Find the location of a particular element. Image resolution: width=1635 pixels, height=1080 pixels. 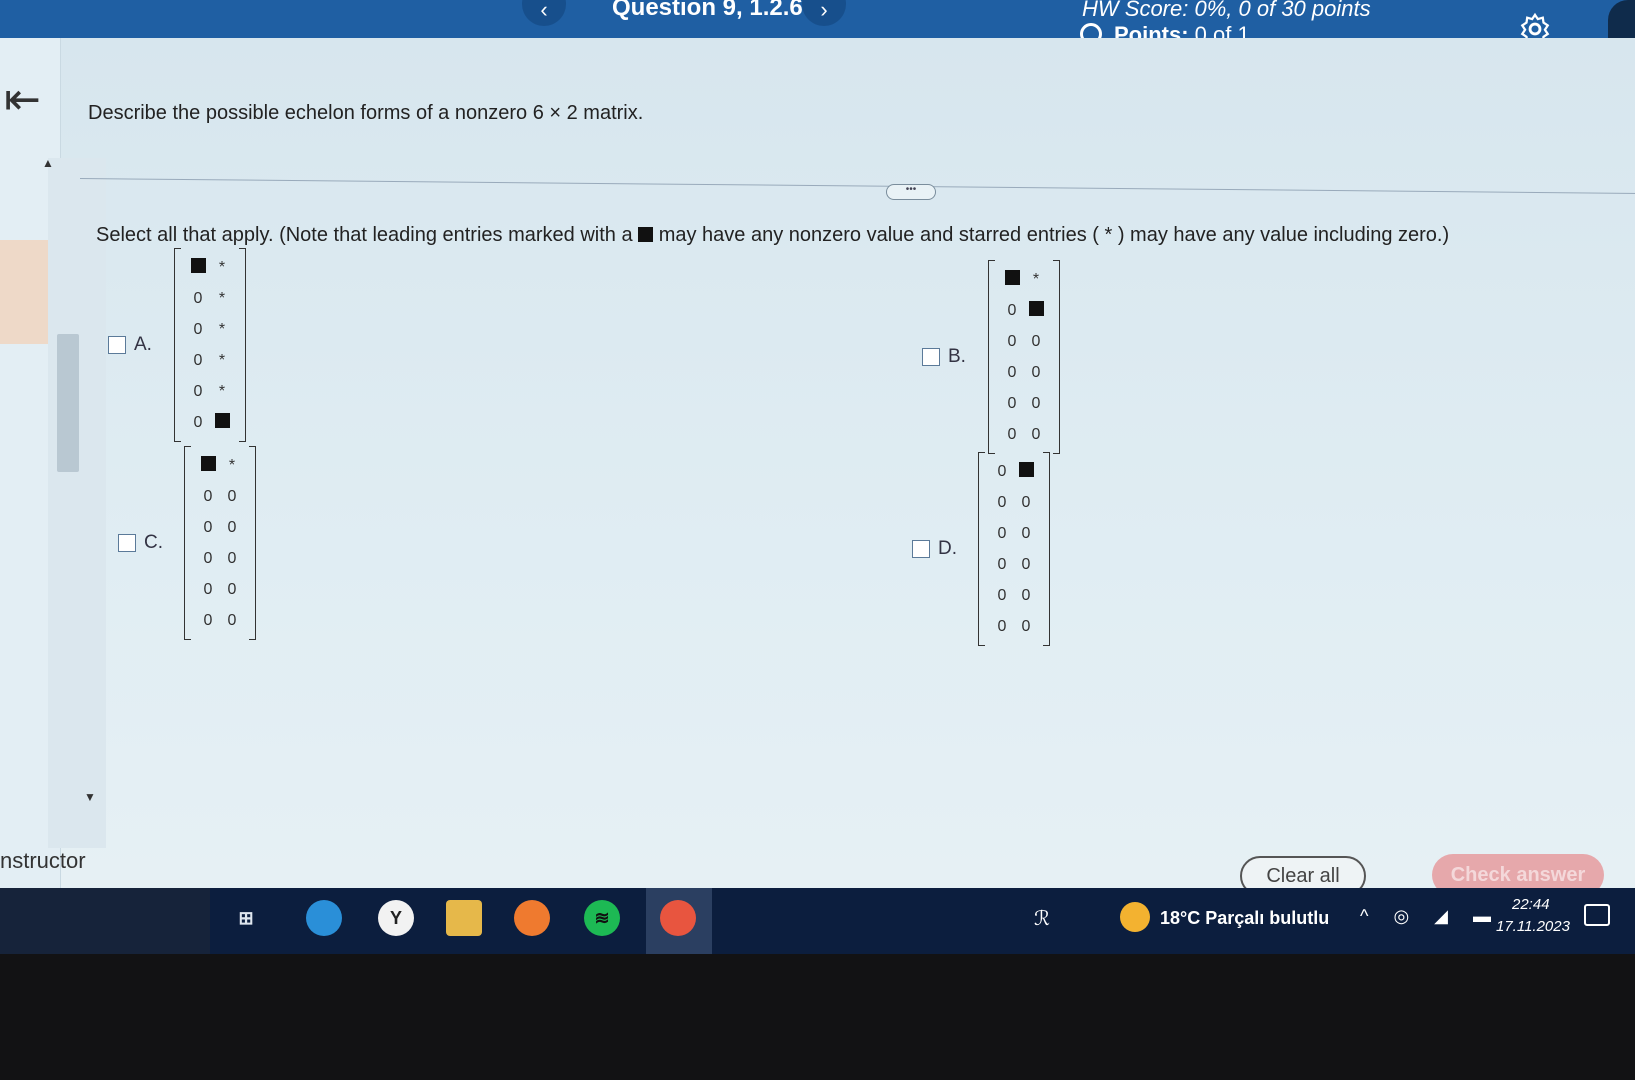

prev-arrow-icon: ‹ is located at coordinates (544, 11).